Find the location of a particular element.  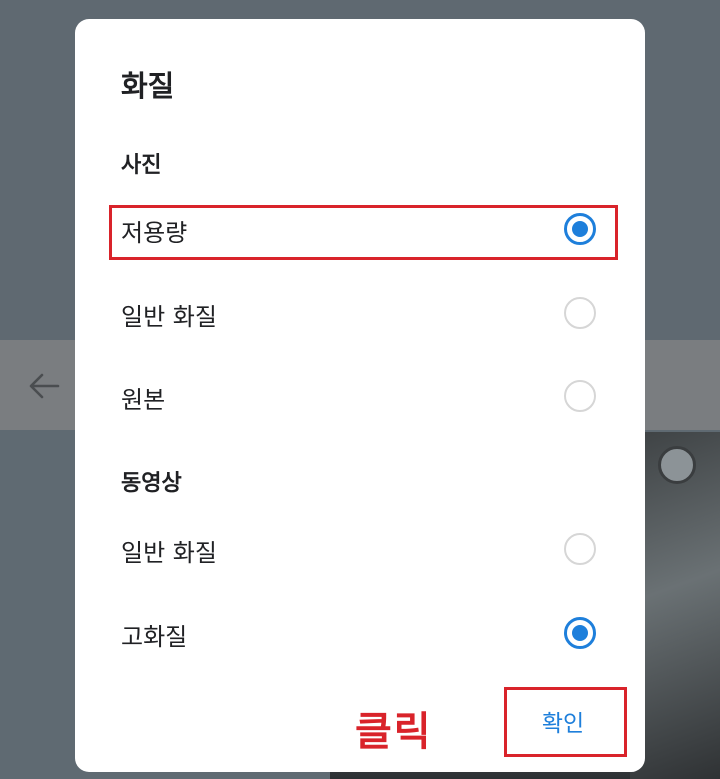

option-photo-low: 저용량 is located at coordinates (360, 229).